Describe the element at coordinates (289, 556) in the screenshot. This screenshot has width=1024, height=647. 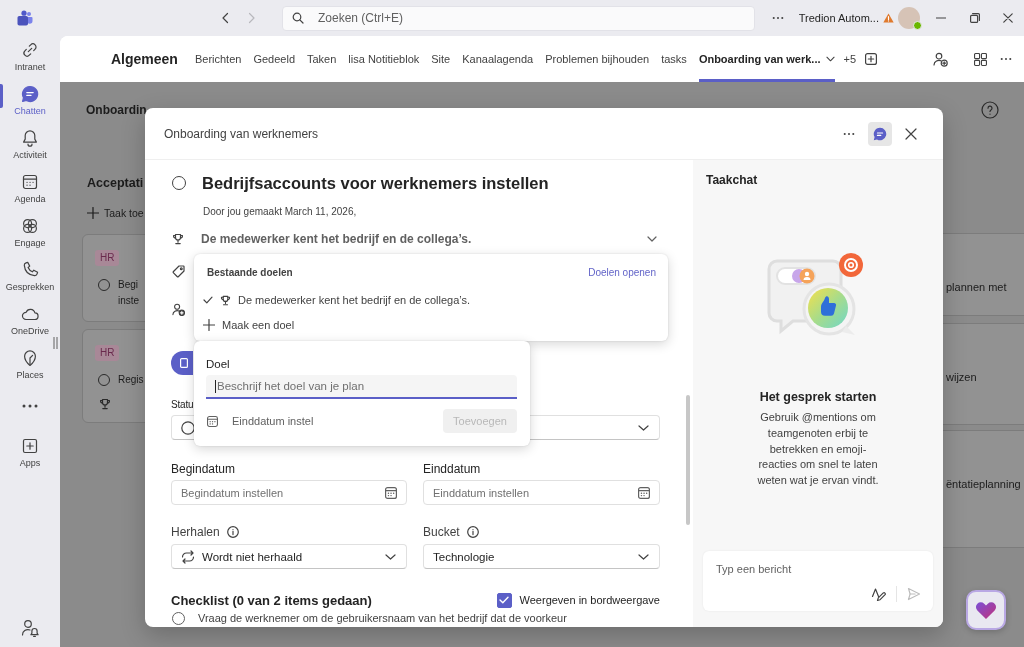
I see `select-dropdown: Wordt niet herhaald` at that location.